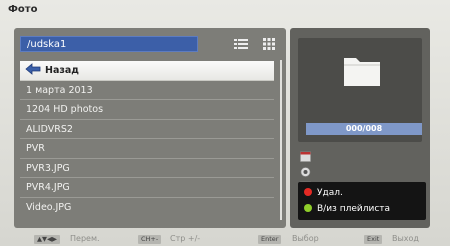  Describe the element at coordinates (150, 239) in the screenshot. I see `ch-key: CH+-` at that location.